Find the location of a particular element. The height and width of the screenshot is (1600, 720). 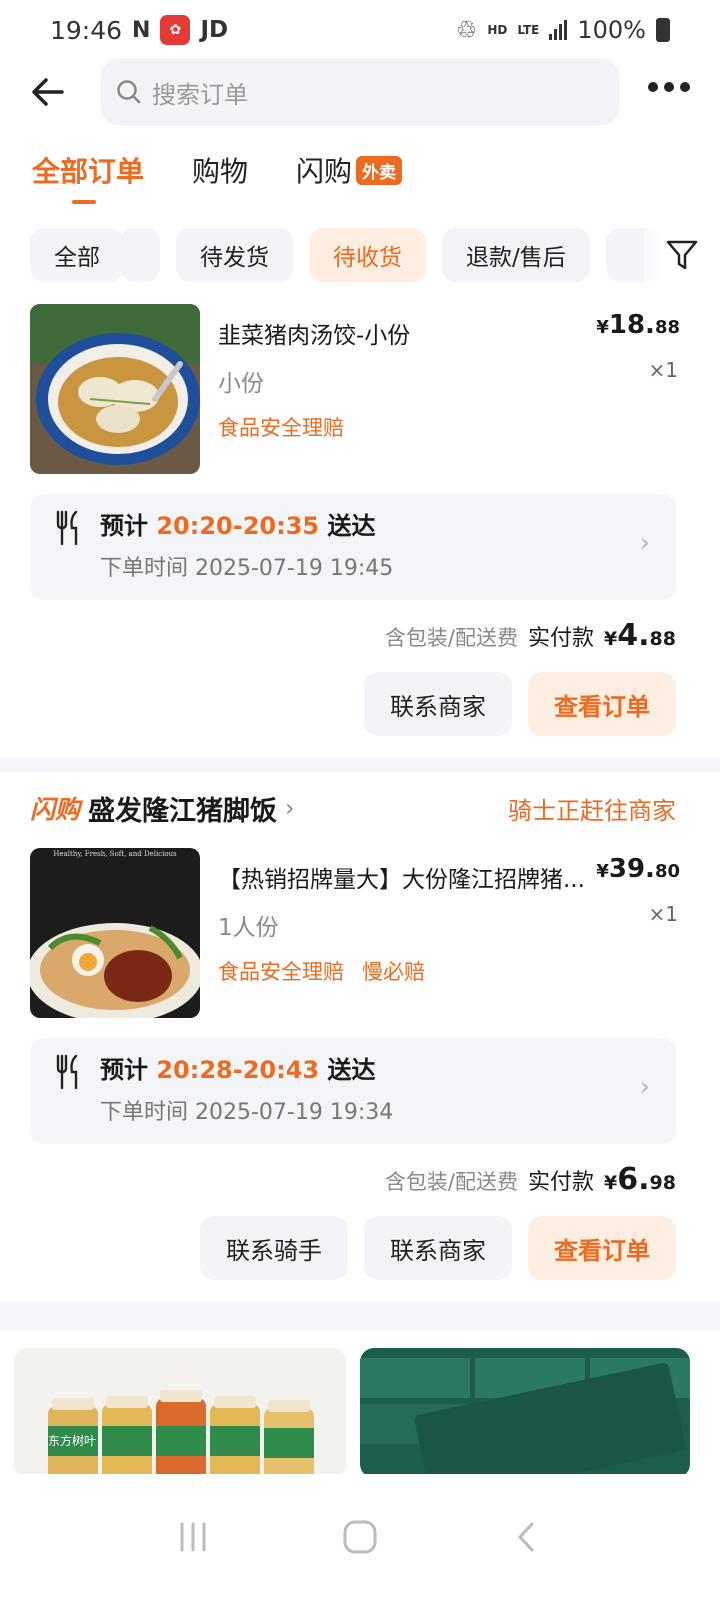

app-notification-icon: ✿ is located at coordinates (175, 30).